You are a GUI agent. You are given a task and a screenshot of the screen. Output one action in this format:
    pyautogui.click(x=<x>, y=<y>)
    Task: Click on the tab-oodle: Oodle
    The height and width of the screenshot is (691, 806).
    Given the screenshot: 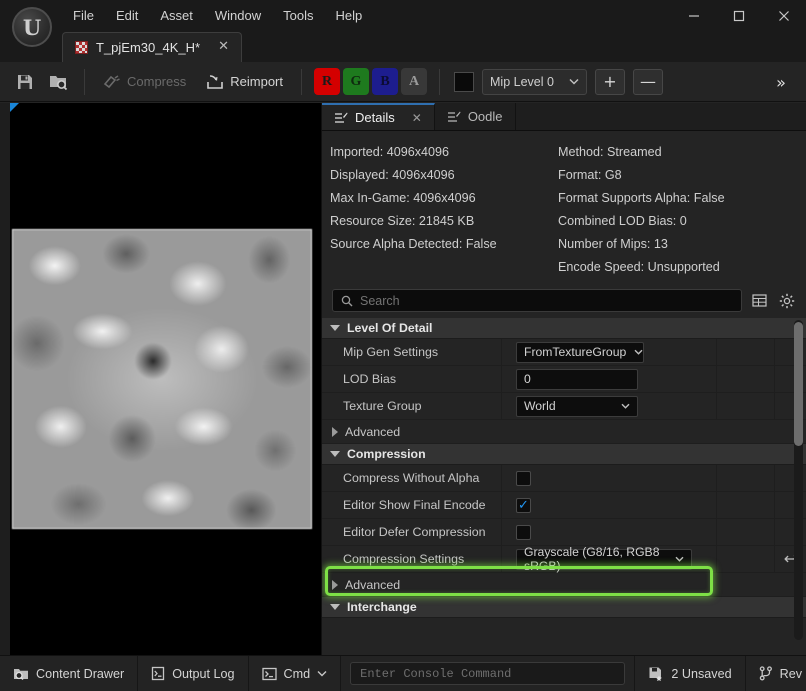 What is the action you would take?
    pyautogui.click(x=475, y=116)
    